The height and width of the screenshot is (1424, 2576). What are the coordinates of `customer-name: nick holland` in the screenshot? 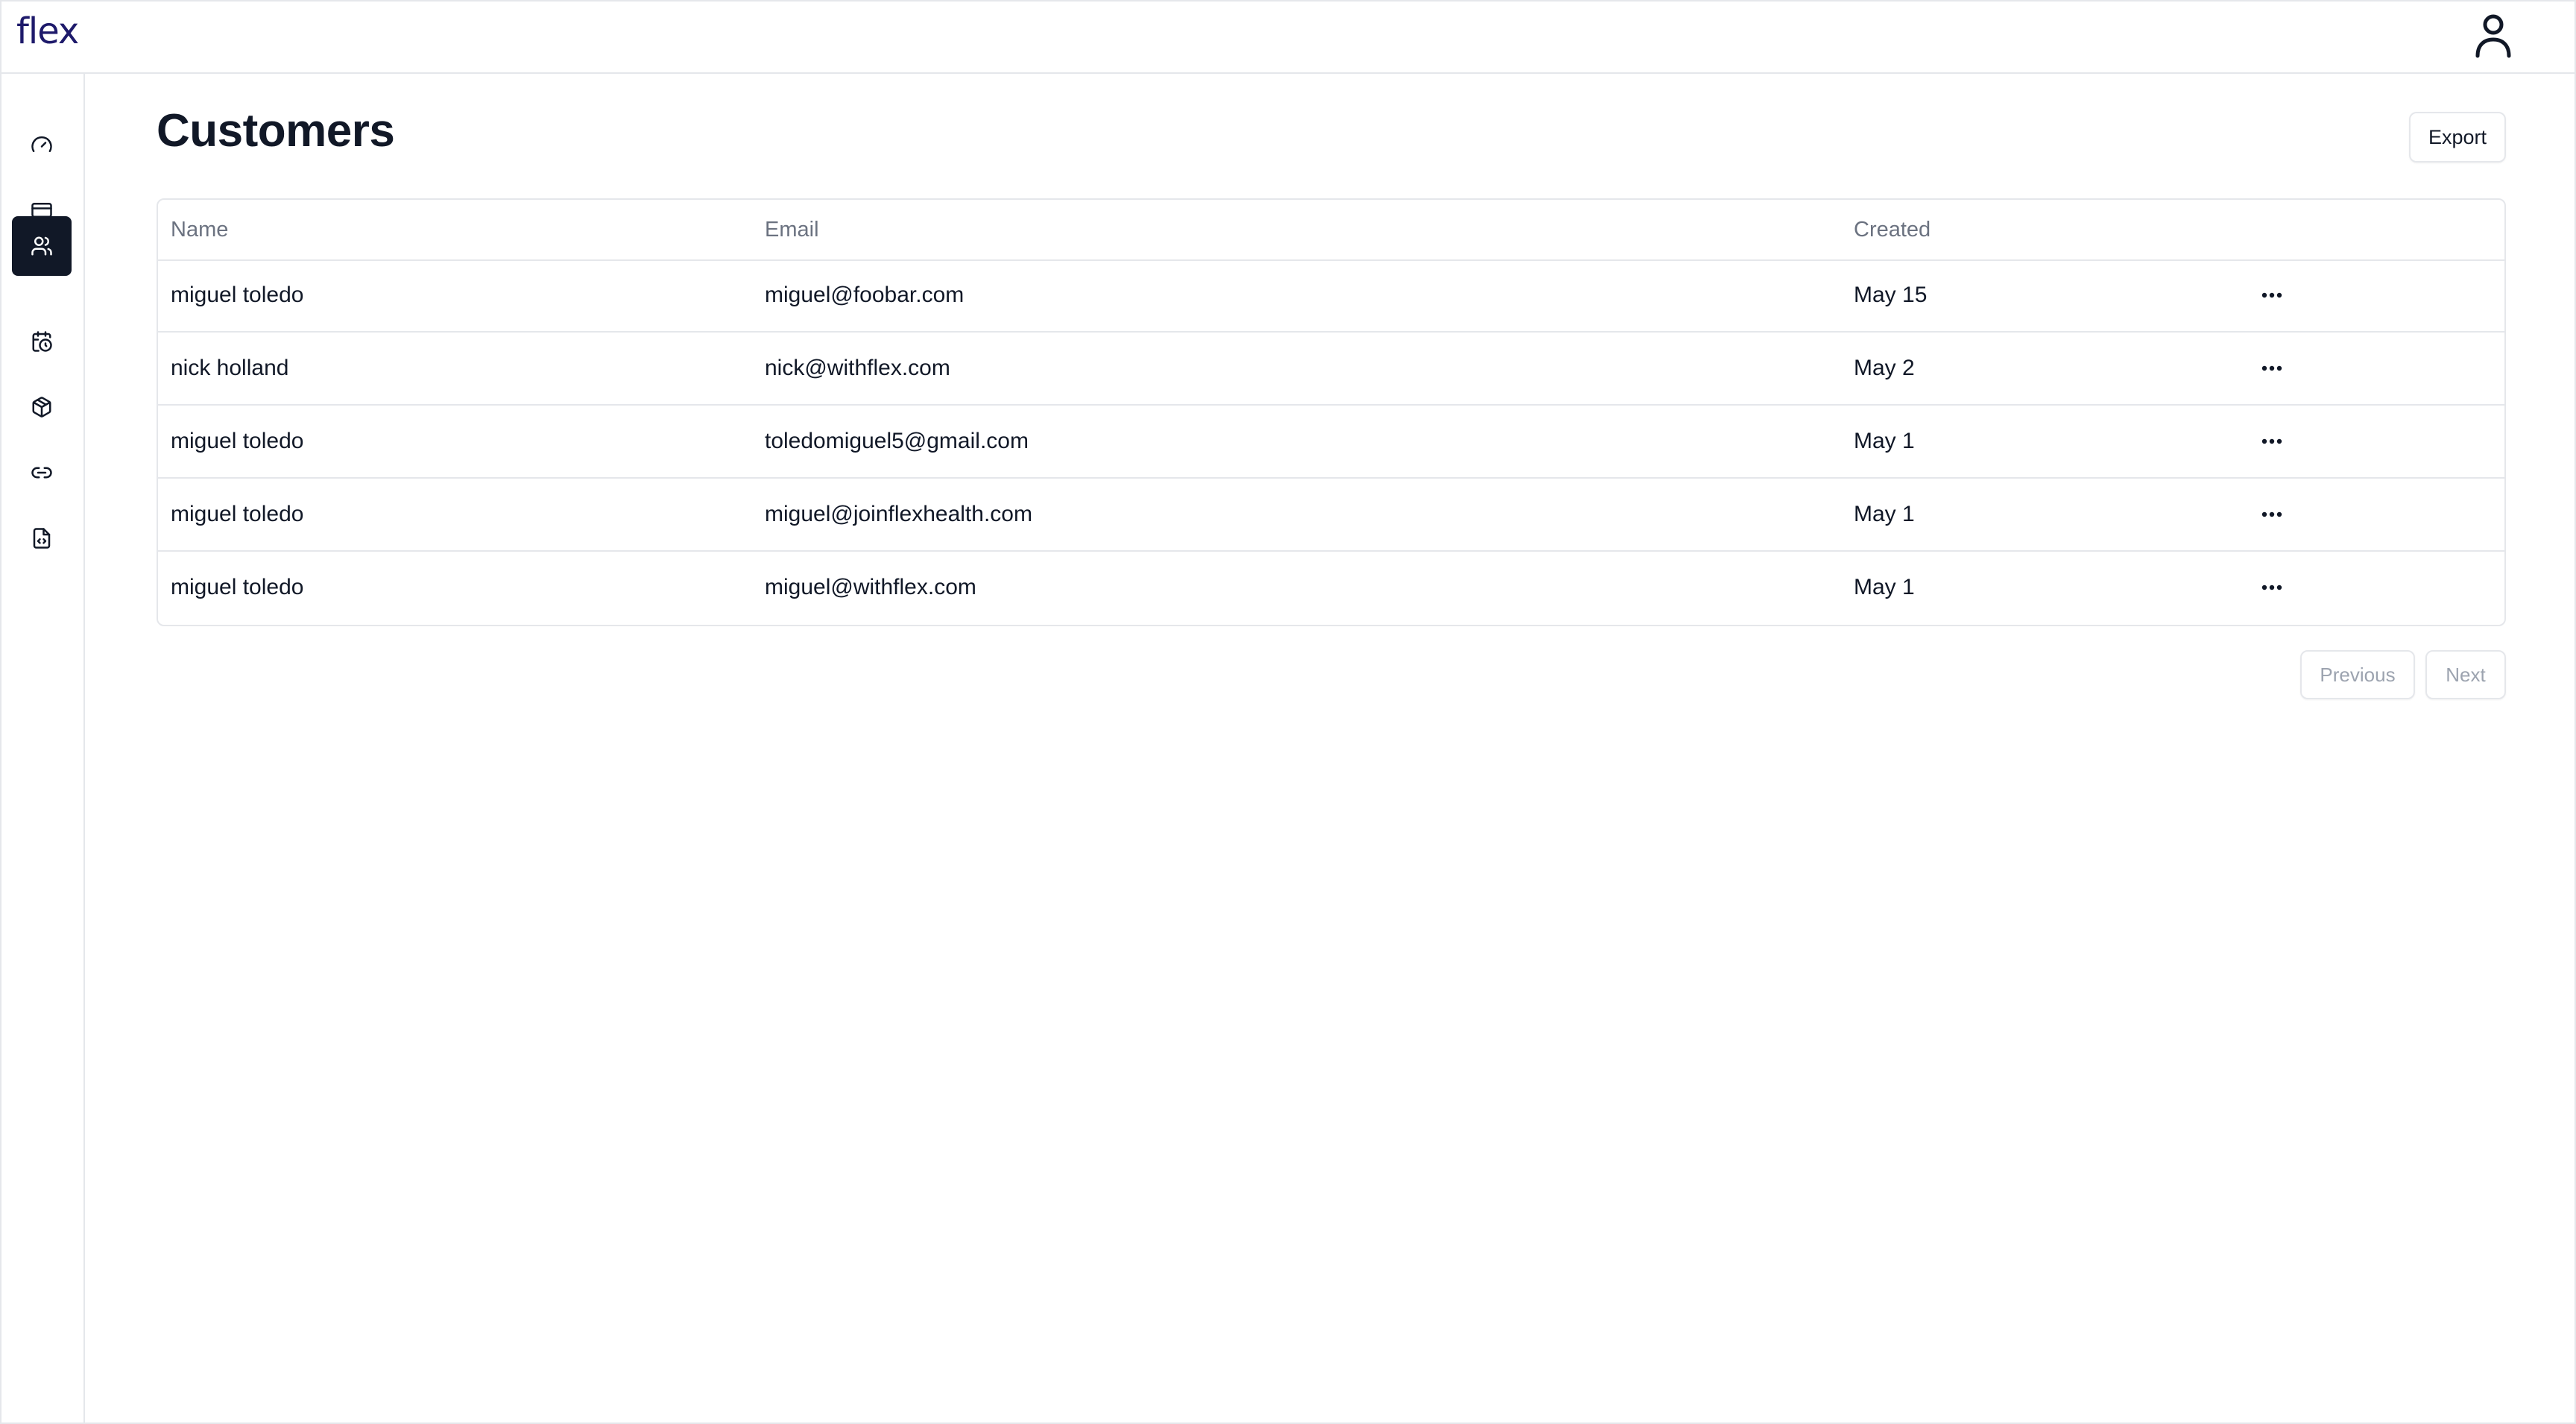 It's located at (230, 368).